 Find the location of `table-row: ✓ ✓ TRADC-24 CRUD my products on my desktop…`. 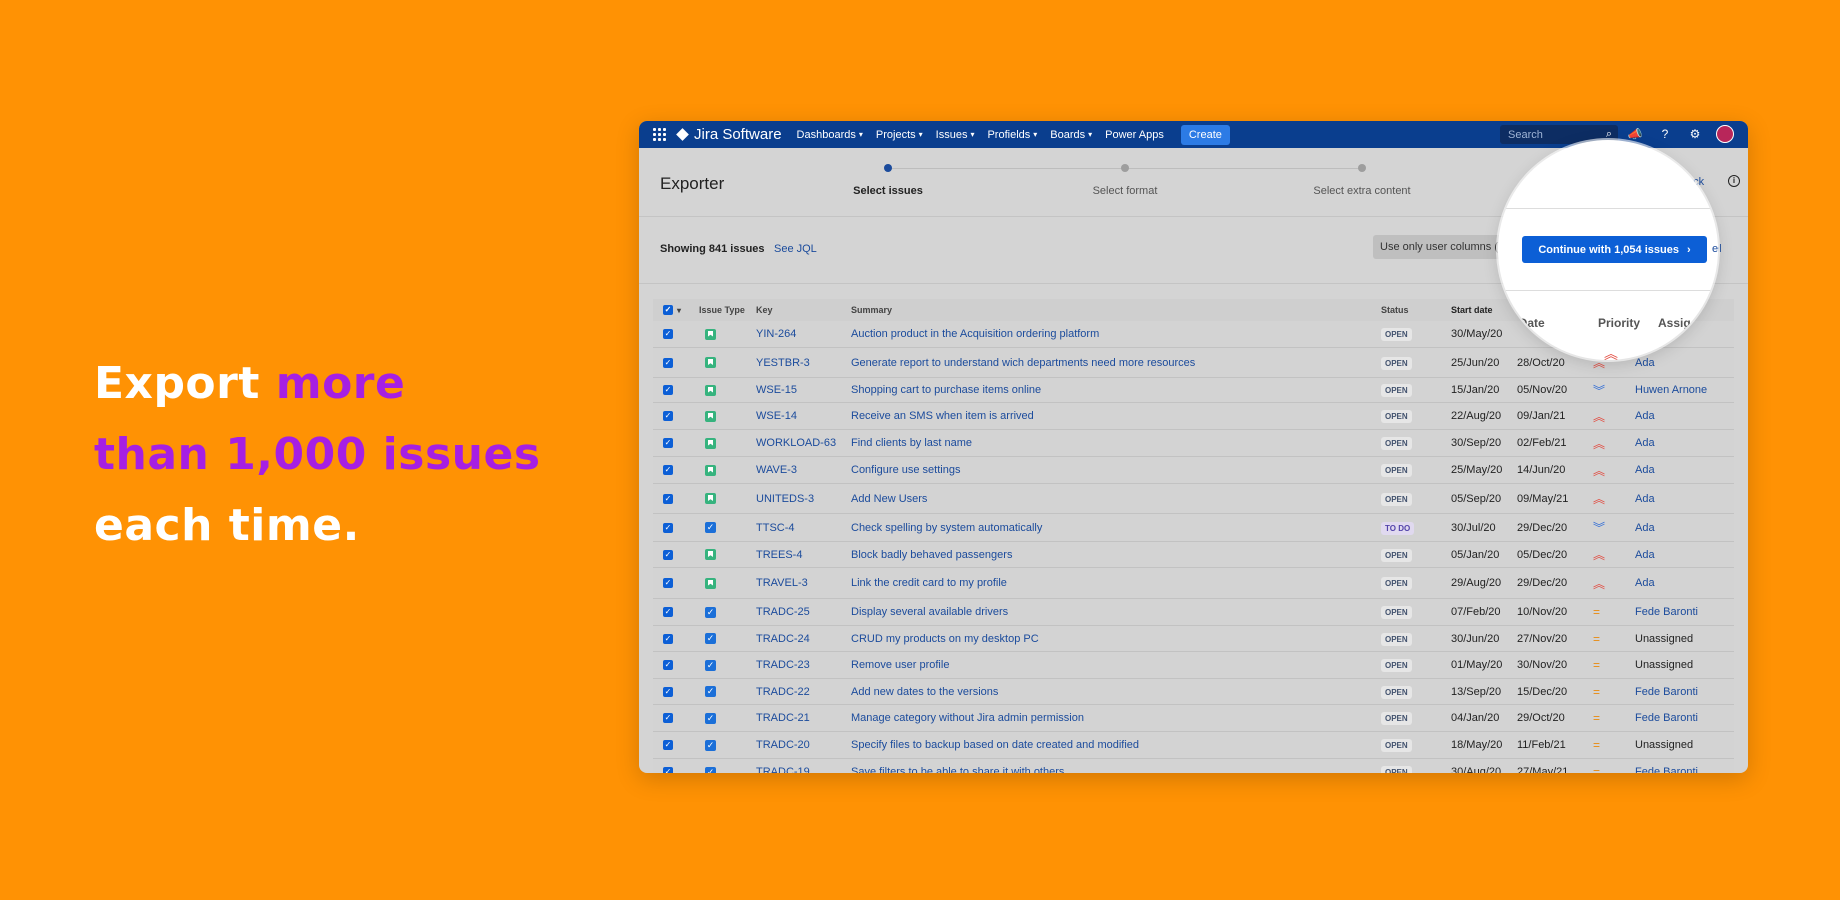

table-row: ✓ ✓ TRADC-24 CRUD my products on my desktop… is located at coordinates (1193, 639).